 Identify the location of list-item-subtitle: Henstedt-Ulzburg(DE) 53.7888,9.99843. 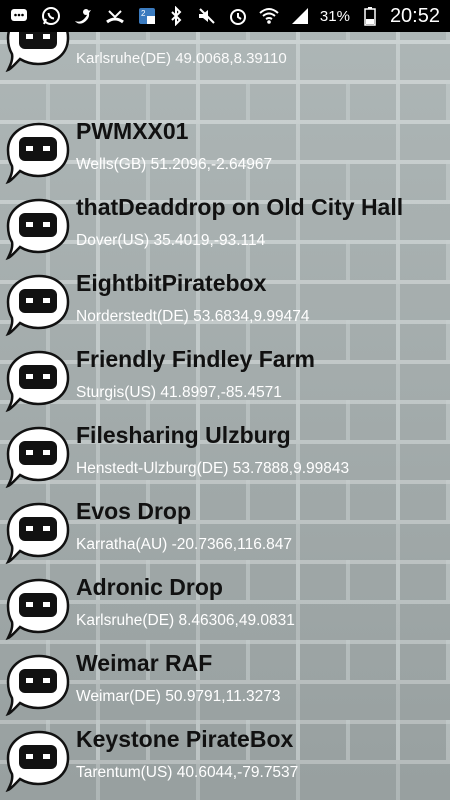
(213, 468).